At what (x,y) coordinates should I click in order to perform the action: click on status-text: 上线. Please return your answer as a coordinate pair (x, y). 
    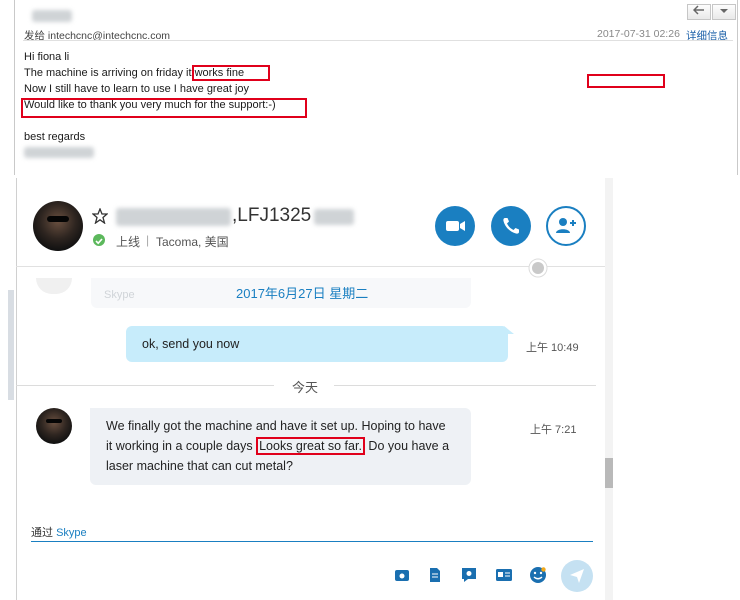
    Looking at the image, I should click on (128, 242).